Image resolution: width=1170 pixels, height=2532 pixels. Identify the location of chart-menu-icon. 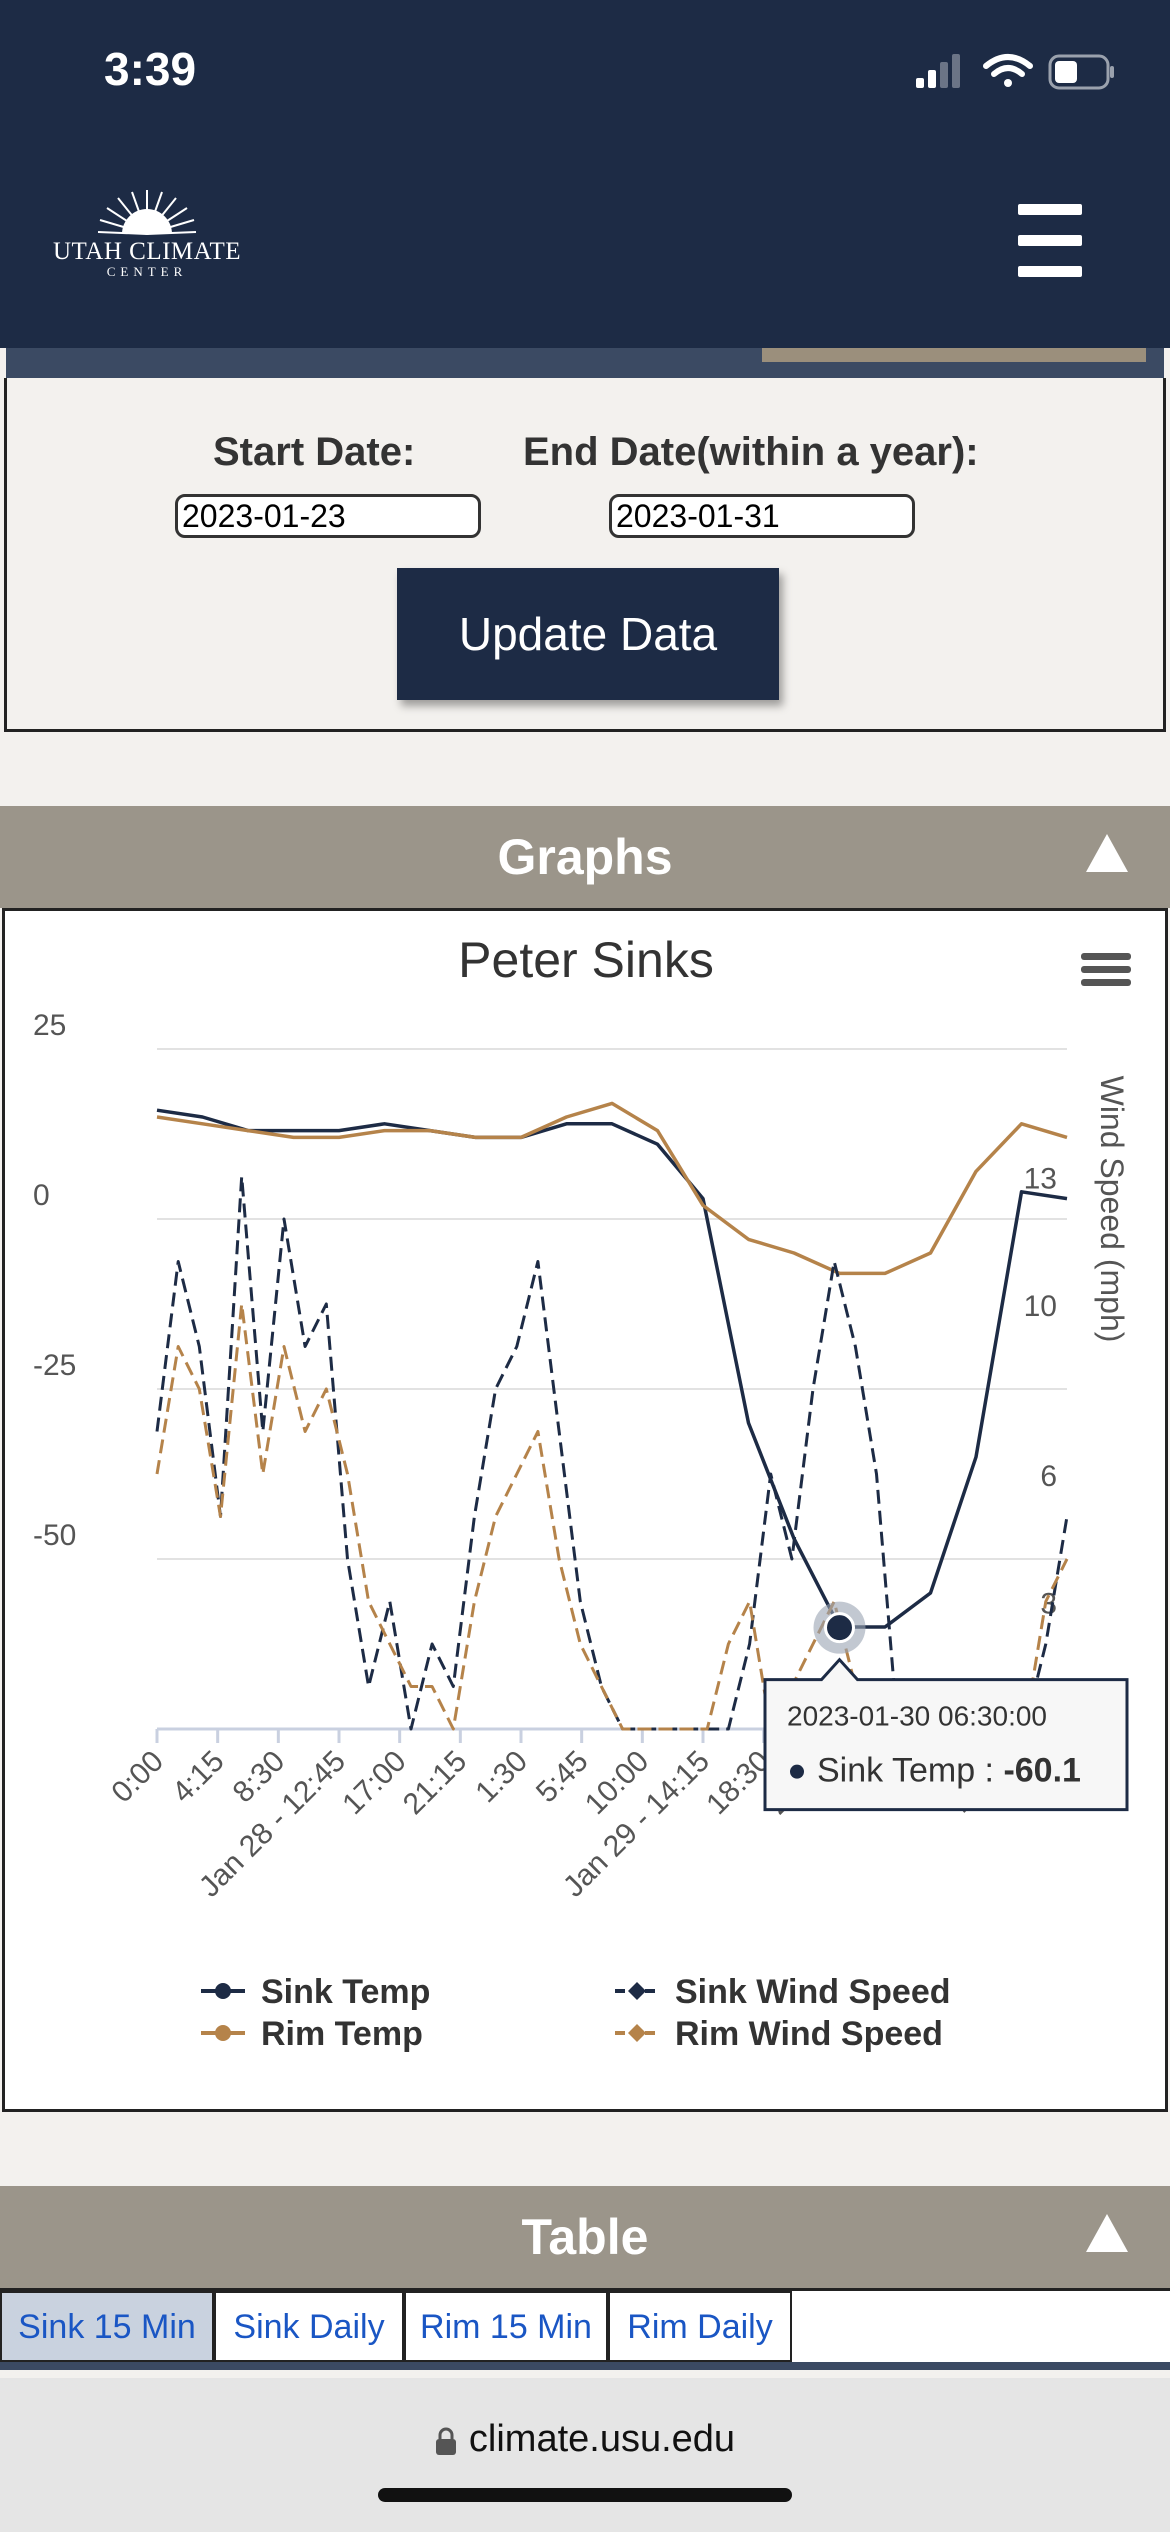
(1106, 969).